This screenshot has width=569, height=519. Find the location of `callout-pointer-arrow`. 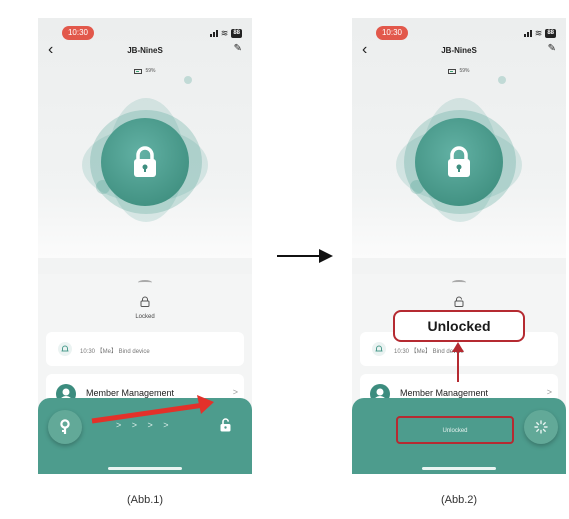

callout-pointer-arrow is located at coordinates (458, 362).